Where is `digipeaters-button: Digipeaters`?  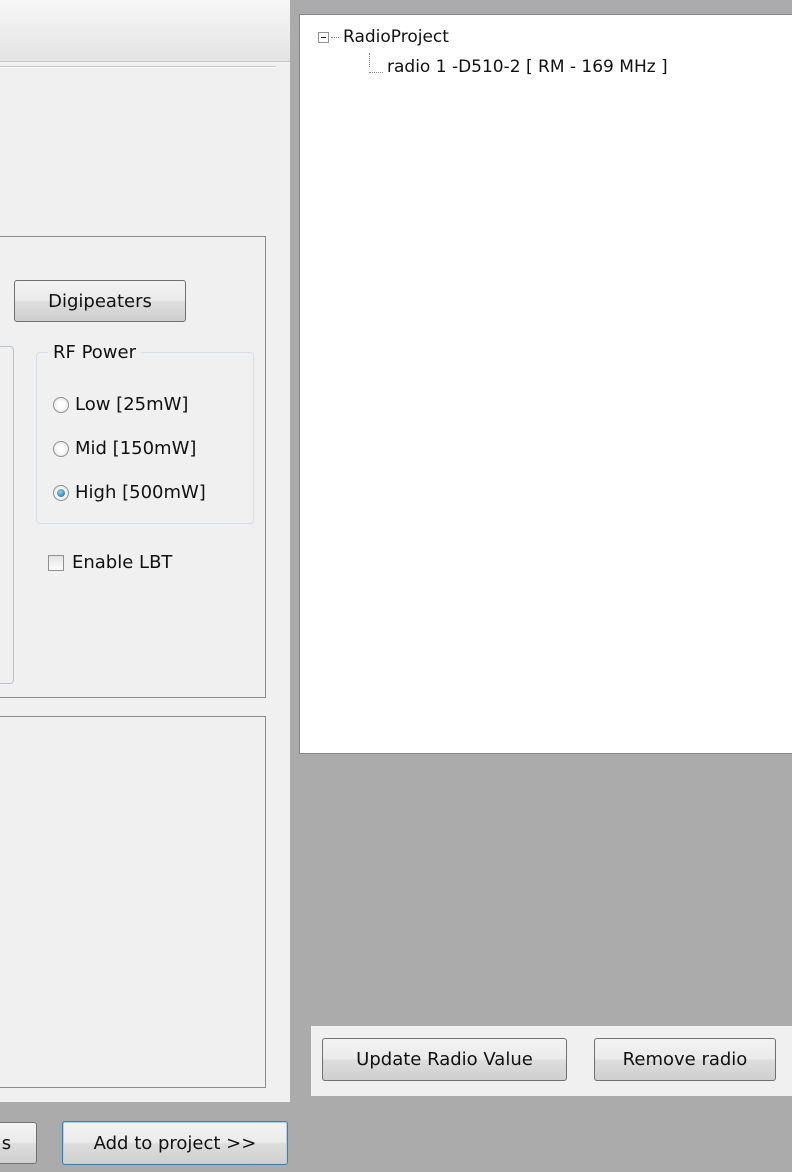
digipeaters-button: Digipeaters is located at coordinates (100, 301).